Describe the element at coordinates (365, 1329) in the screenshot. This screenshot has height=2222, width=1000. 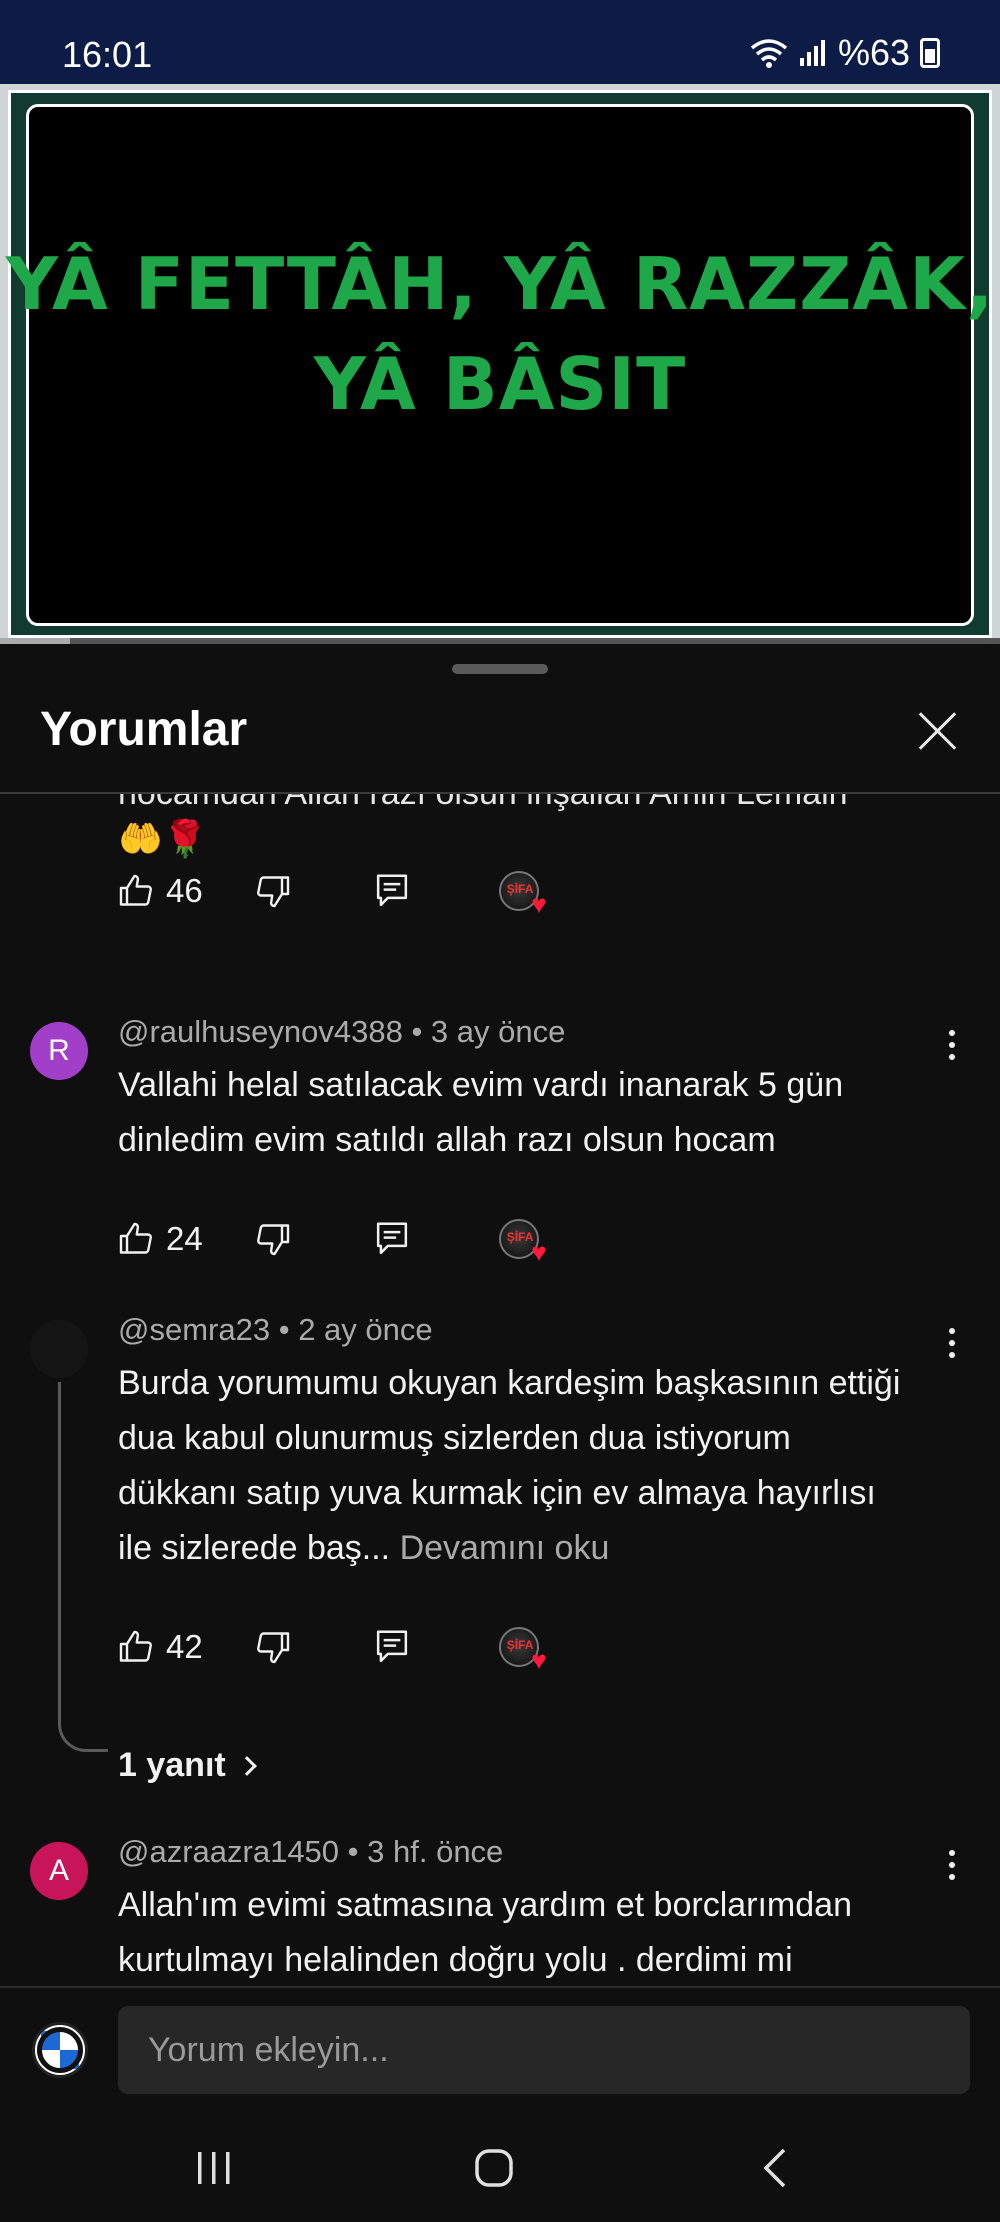
I see `comment-time: 2 ay önce` at that location.